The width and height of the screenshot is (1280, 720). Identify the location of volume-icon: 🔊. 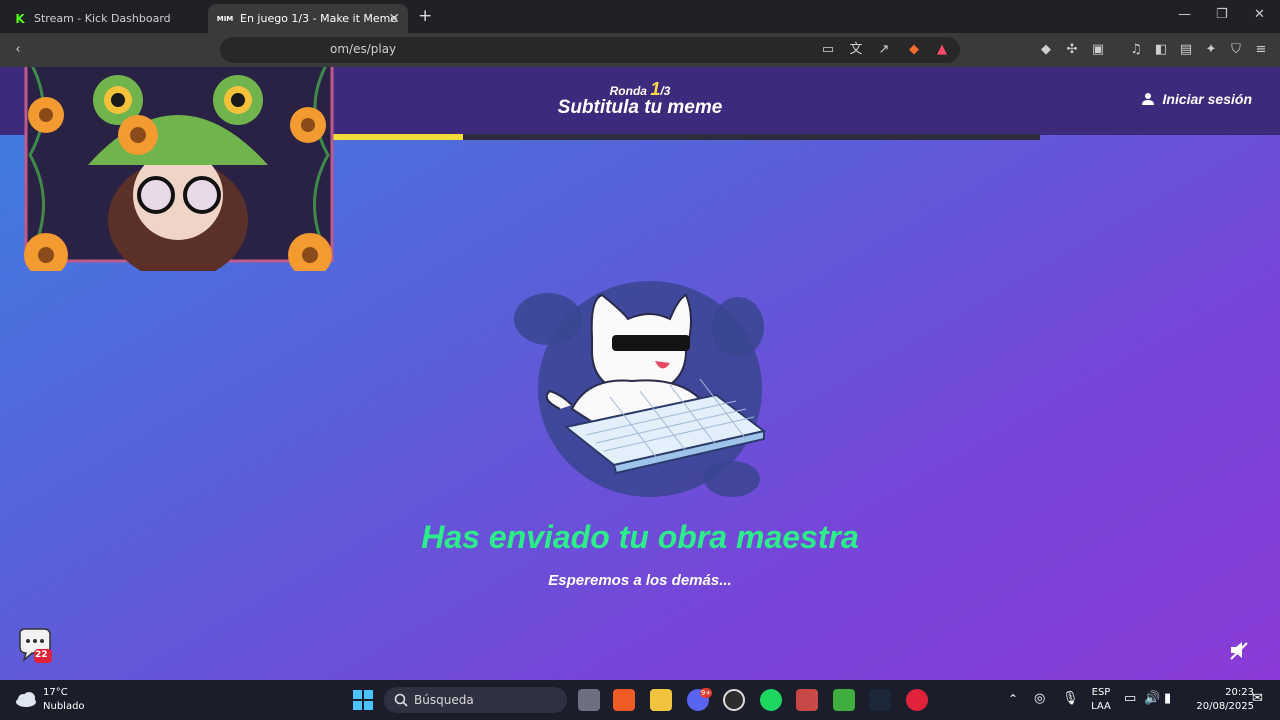
(1152, 698).